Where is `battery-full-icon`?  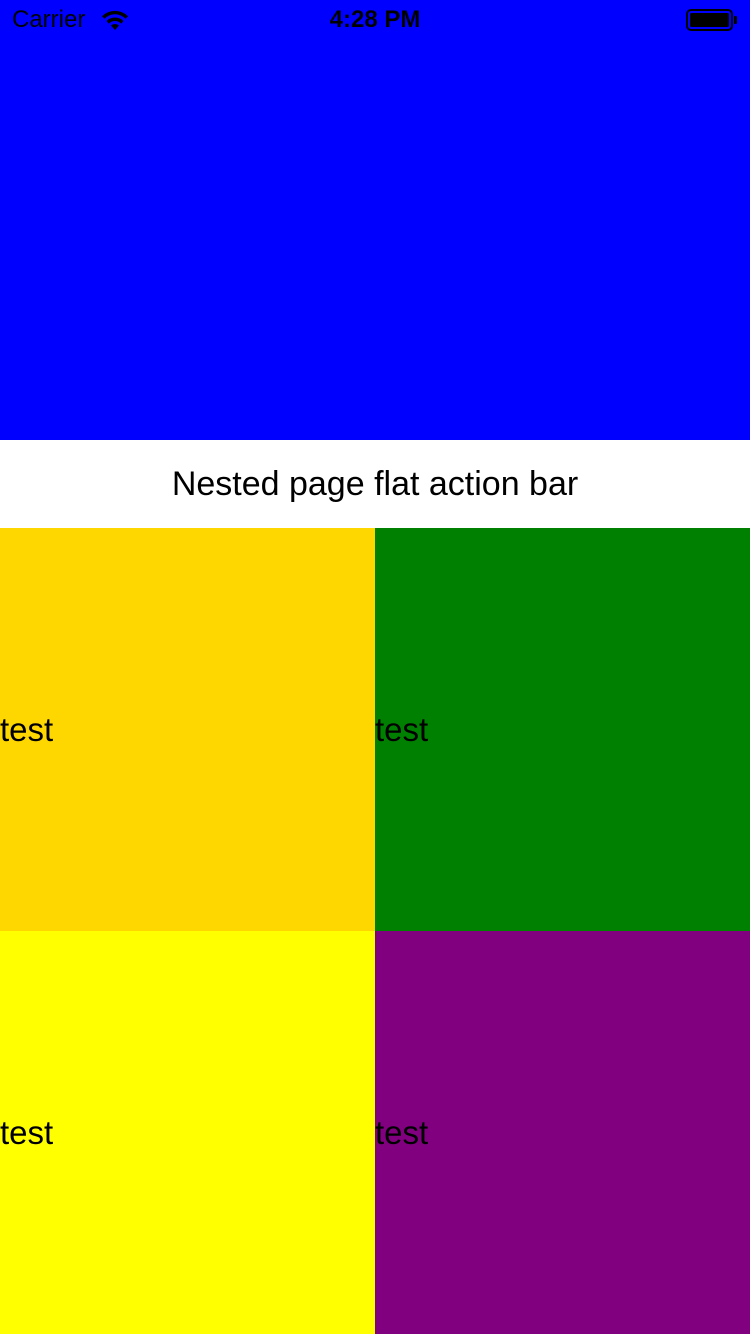 battery-full-icon is located at coordinates (712, 20).